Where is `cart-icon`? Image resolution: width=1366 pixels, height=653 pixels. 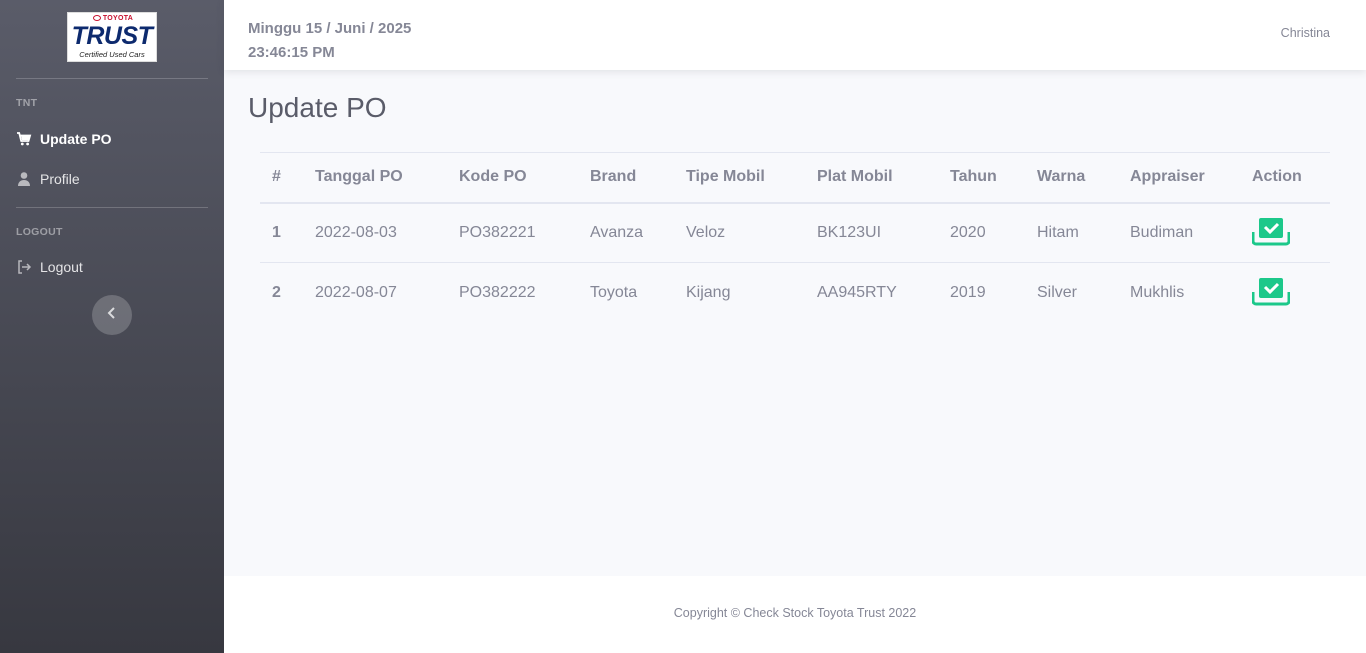 cart-icon is located at coordinates (24, 139).